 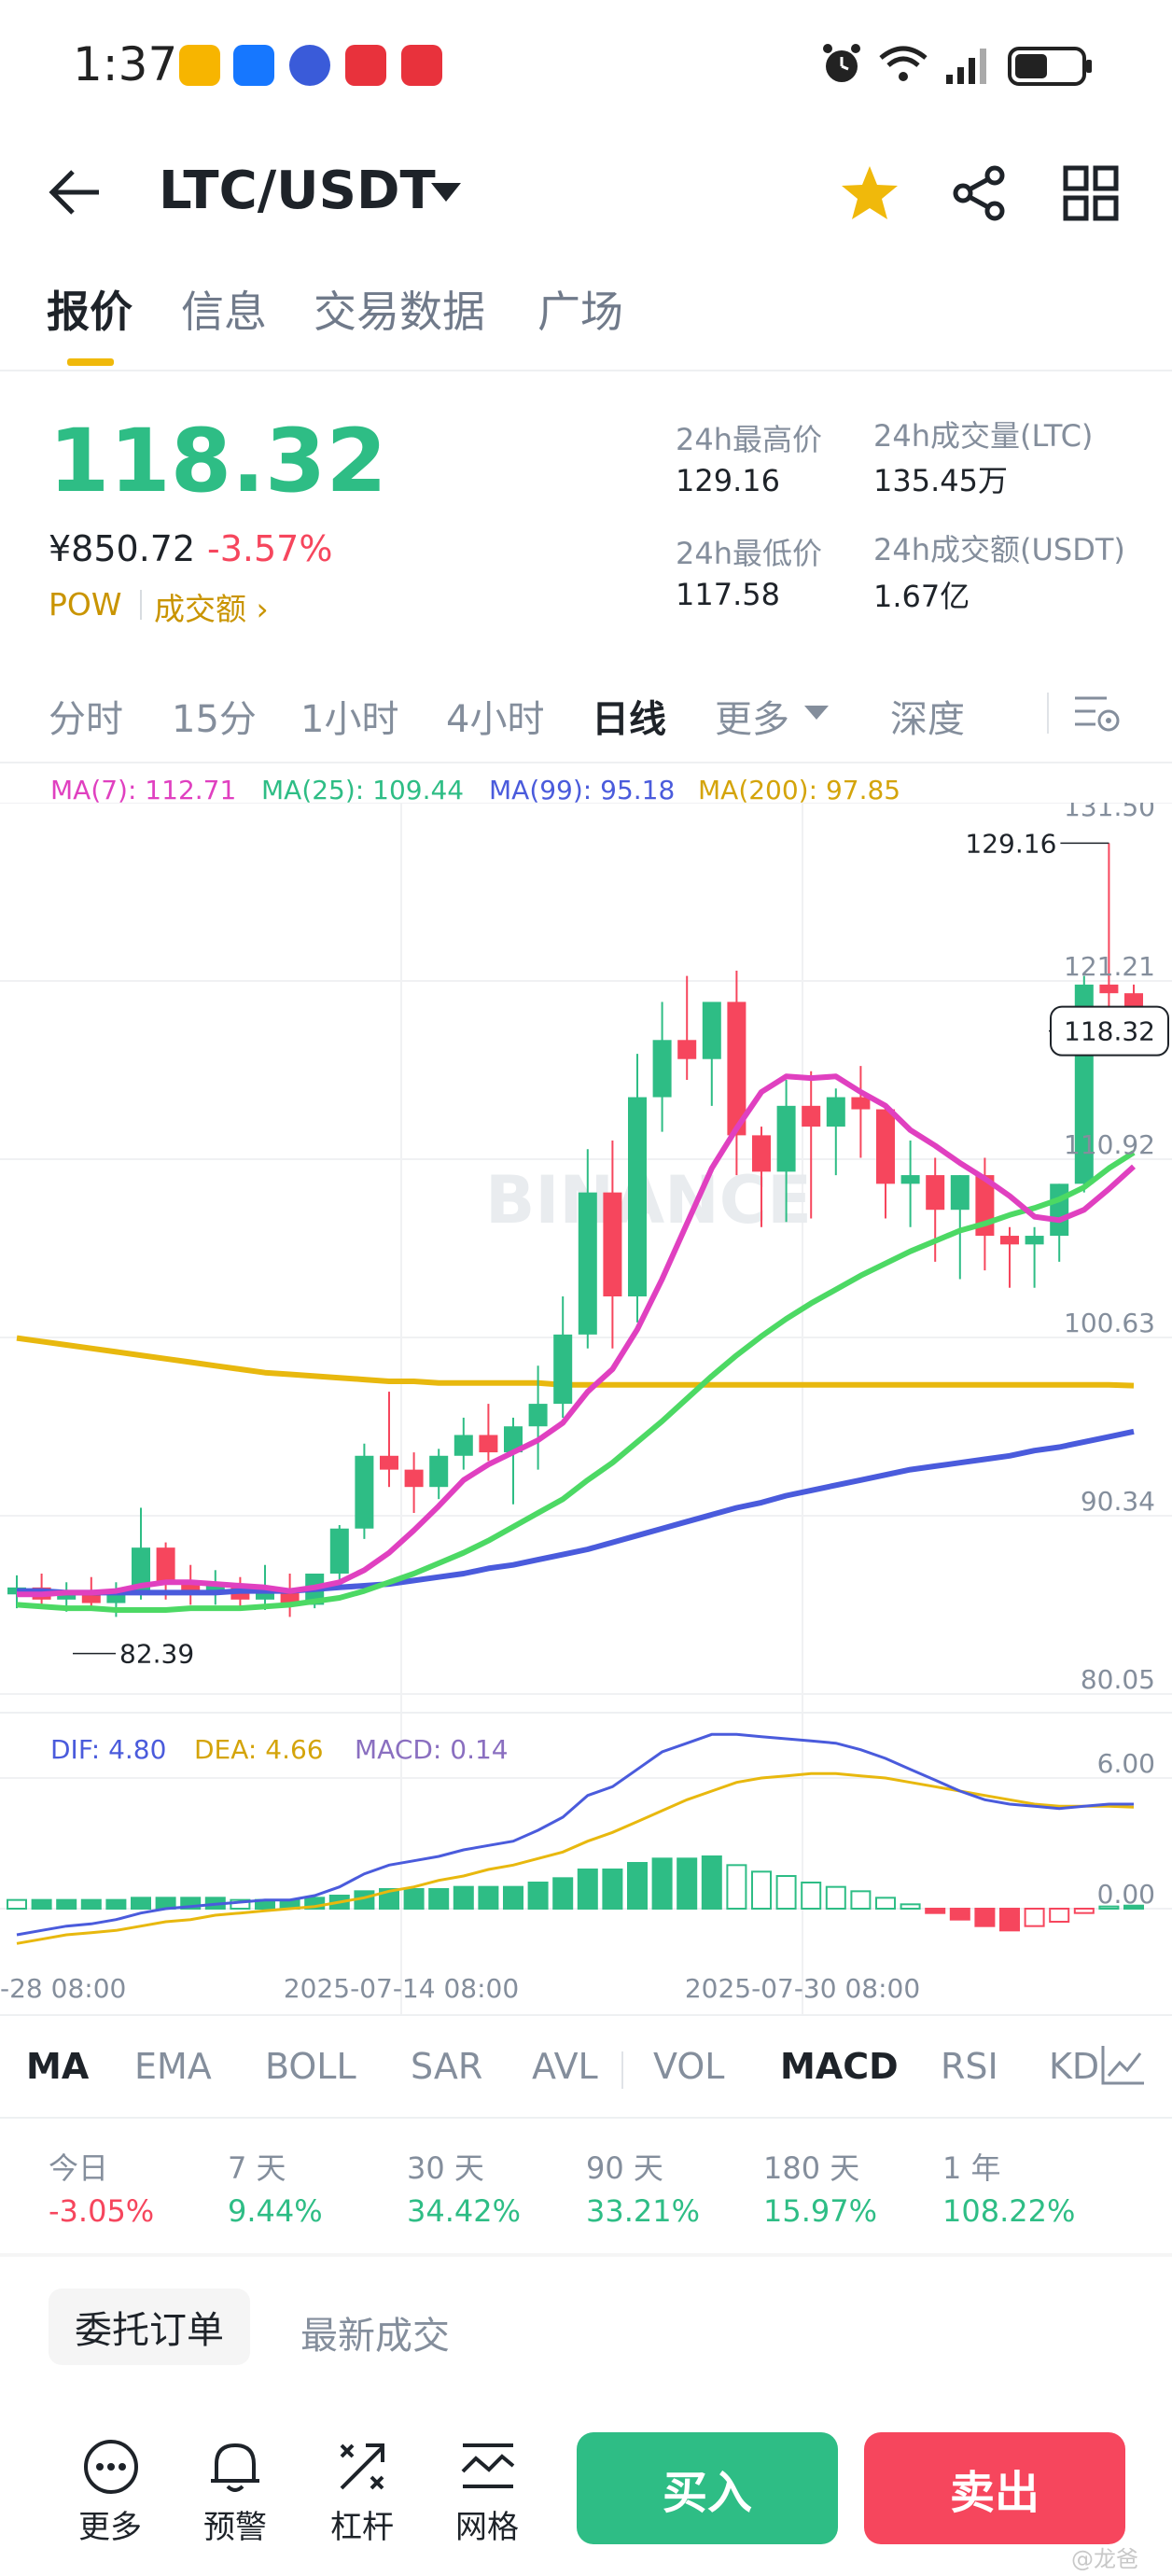 What do you see at coordinates (446, 192) in the screenshot?
I see `pair-dropdown-icon` at bounding box center [446, 192].